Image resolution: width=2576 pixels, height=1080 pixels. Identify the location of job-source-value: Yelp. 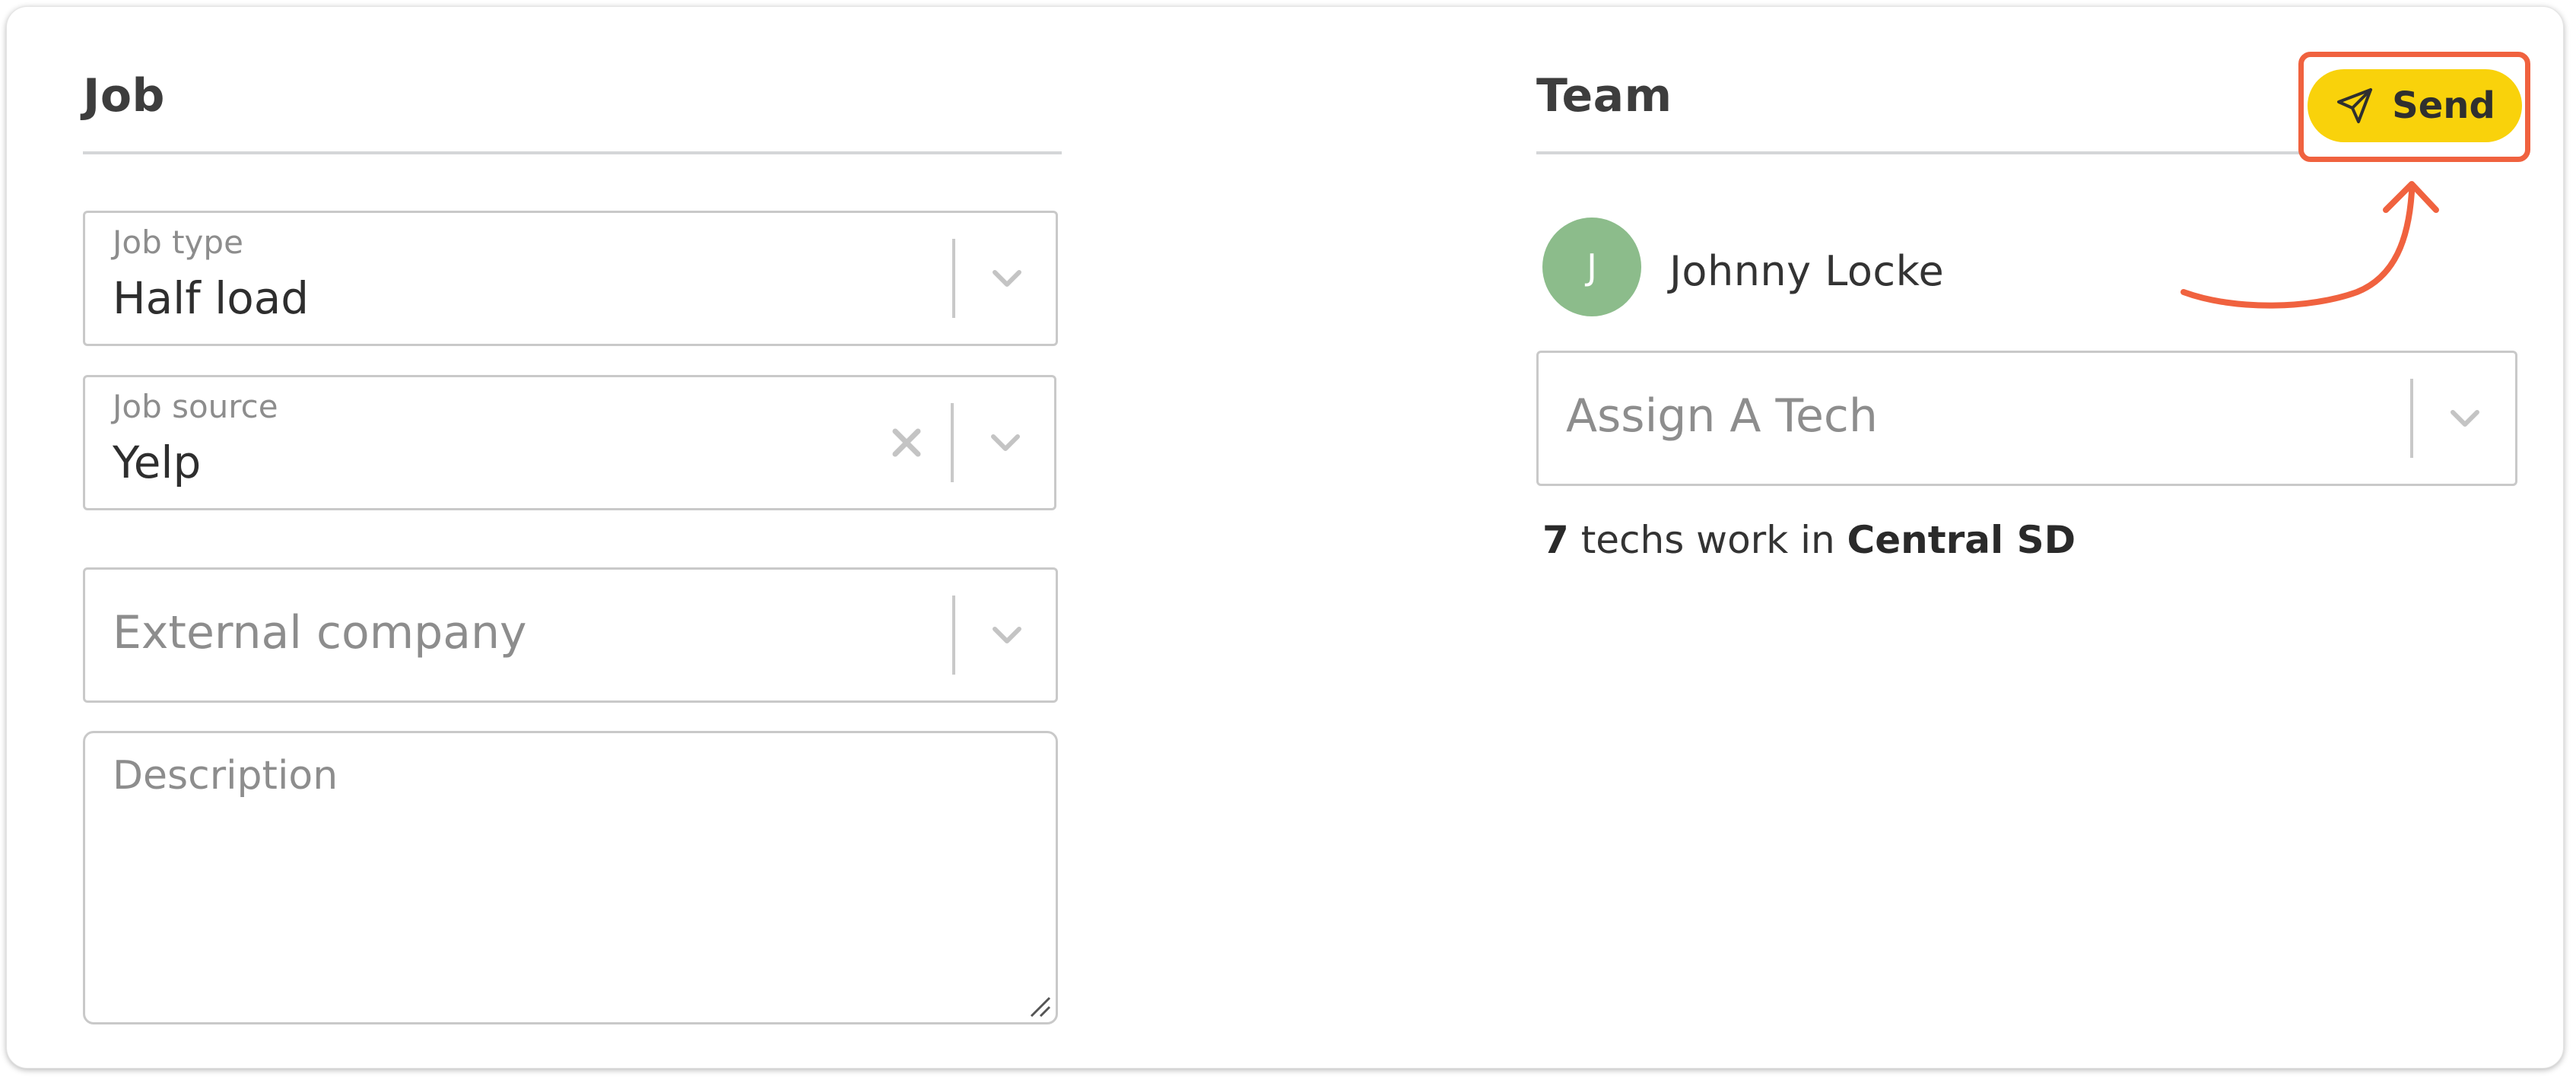
(157, 462).